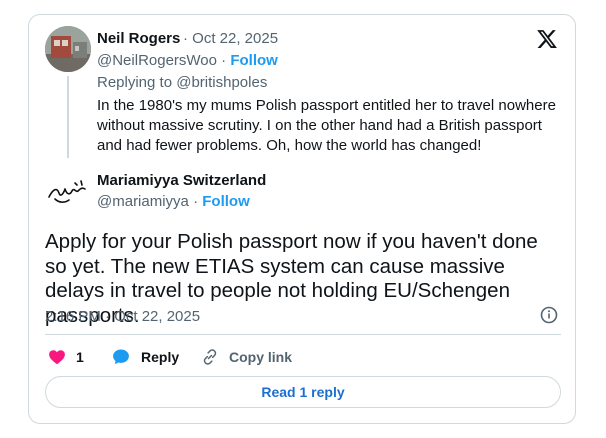 The image size is (606, 438). I want to click on reply-bubble-icon, so click(121, 357).